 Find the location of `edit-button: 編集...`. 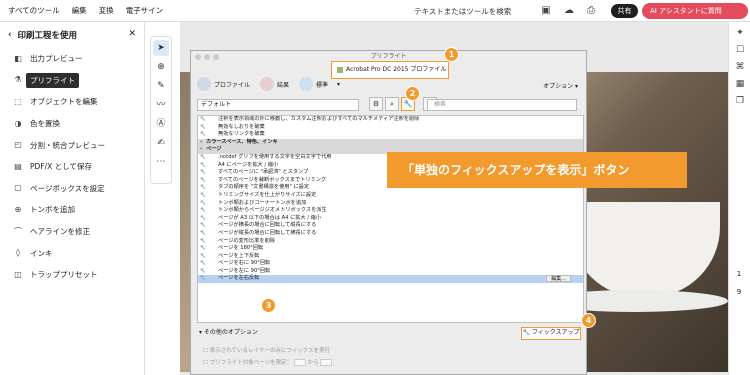

edit-button: 編集... is located at coordinates (558, 279).